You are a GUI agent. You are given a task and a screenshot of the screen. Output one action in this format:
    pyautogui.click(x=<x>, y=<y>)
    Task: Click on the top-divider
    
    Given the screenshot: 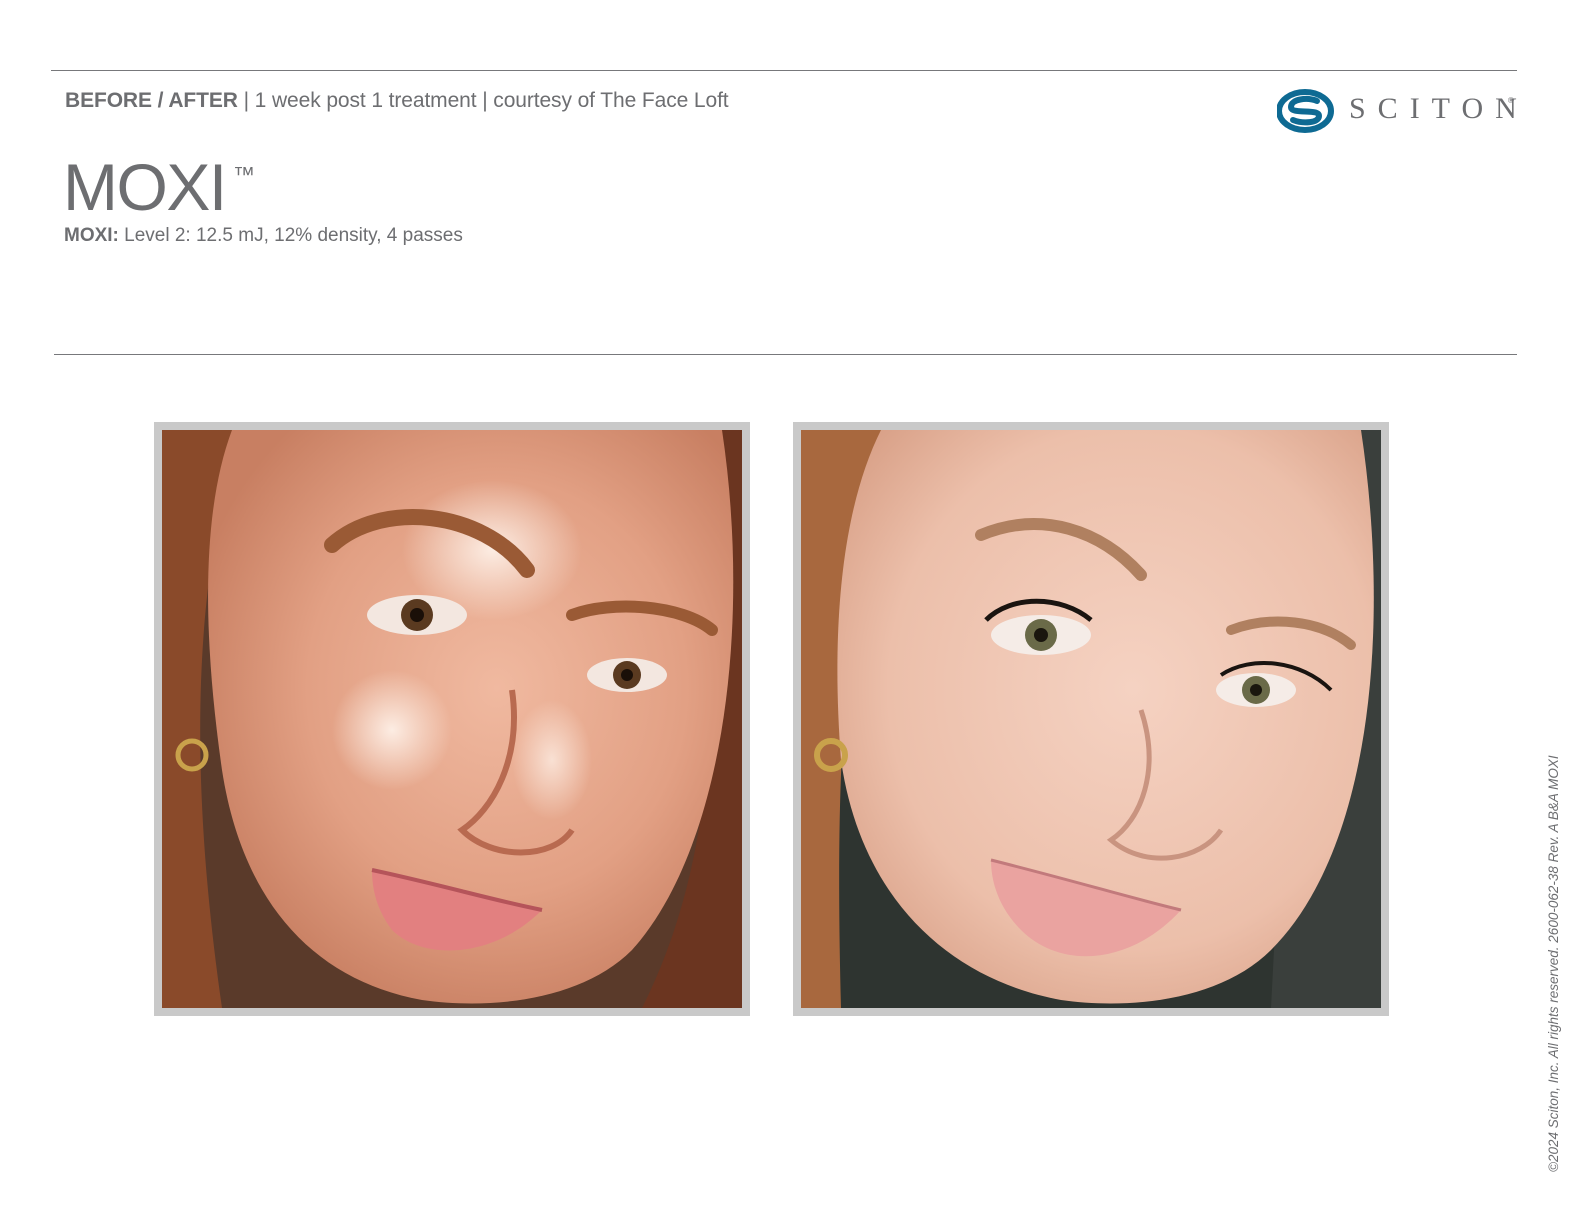 What is the action you would take?
    pyautogui.click(x=784, y=70)
    